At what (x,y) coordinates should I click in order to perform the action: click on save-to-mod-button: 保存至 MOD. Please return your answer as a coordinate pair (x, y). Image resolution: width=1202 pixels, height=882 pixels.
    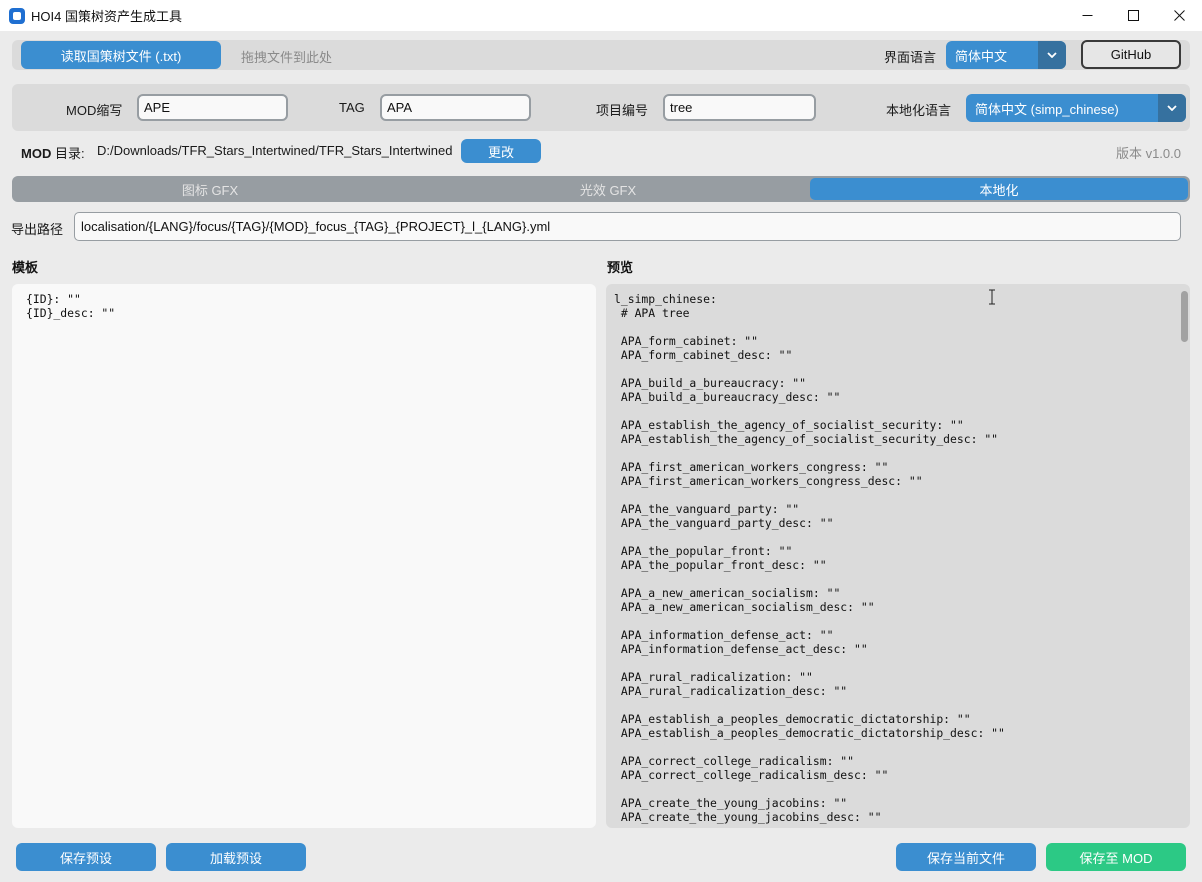
    Looking at the image, I should click on (1116, 857).